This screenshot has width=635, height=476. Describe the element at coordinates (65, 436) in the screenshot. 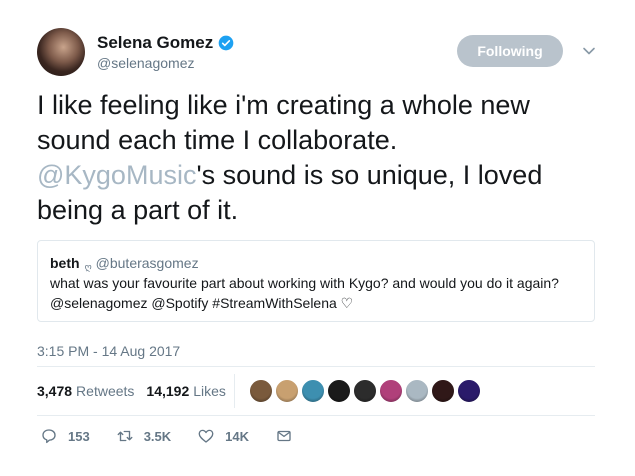

I see `reply-button: 153` at that location.